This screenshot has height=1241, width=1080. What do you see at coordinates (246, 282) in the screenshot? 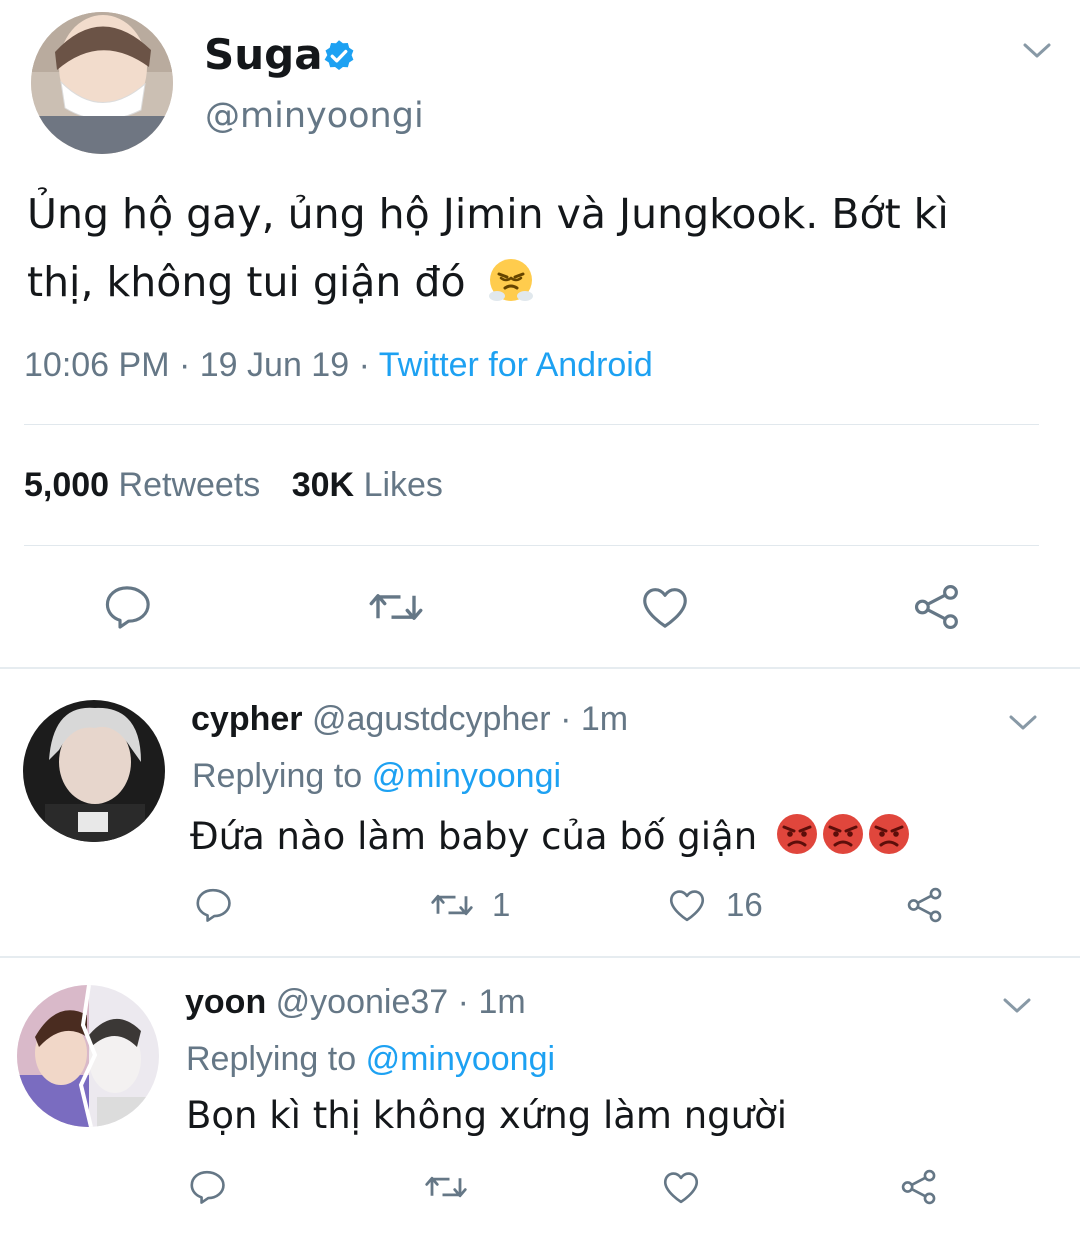
I see `tweet-text-line2-text: thị, không tui giận đó` at bounding box center [246, 282].